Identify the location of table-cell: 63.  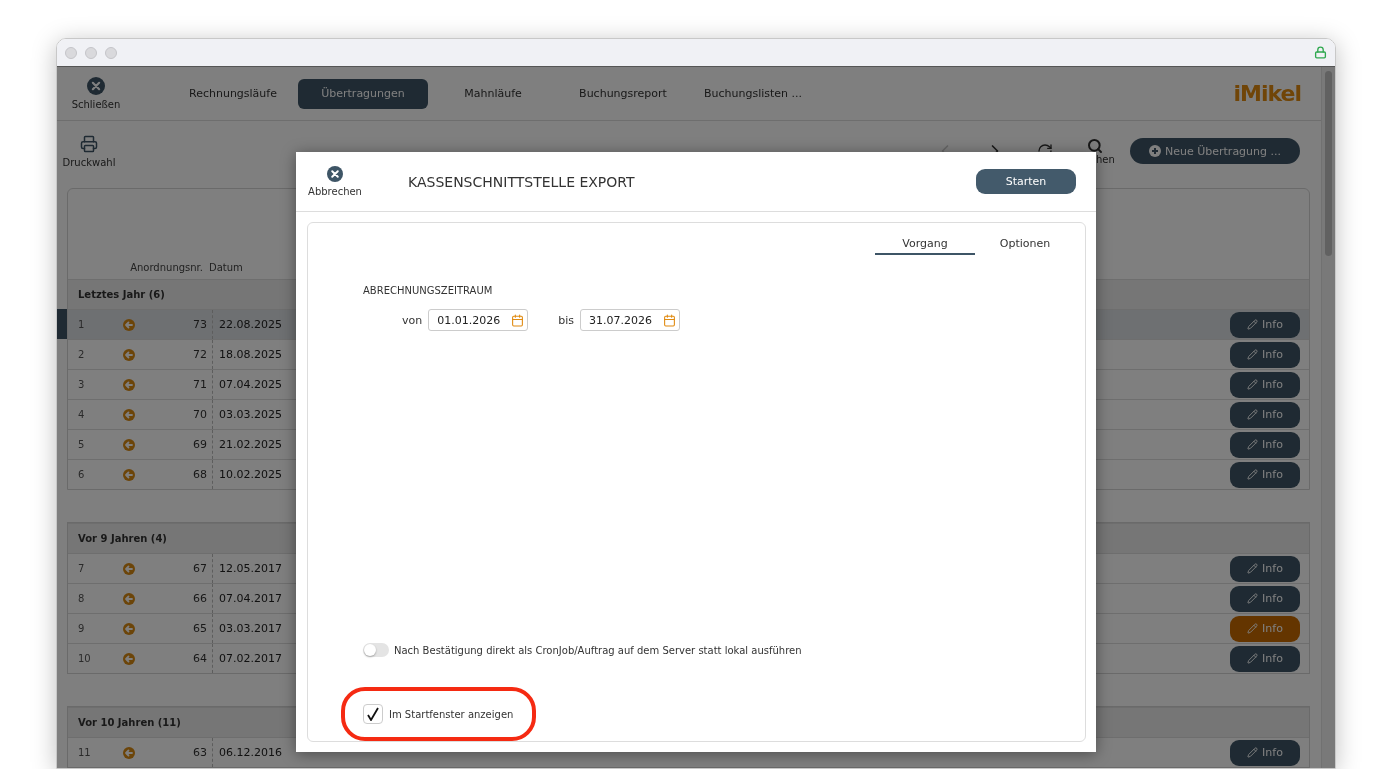
(174, 752).